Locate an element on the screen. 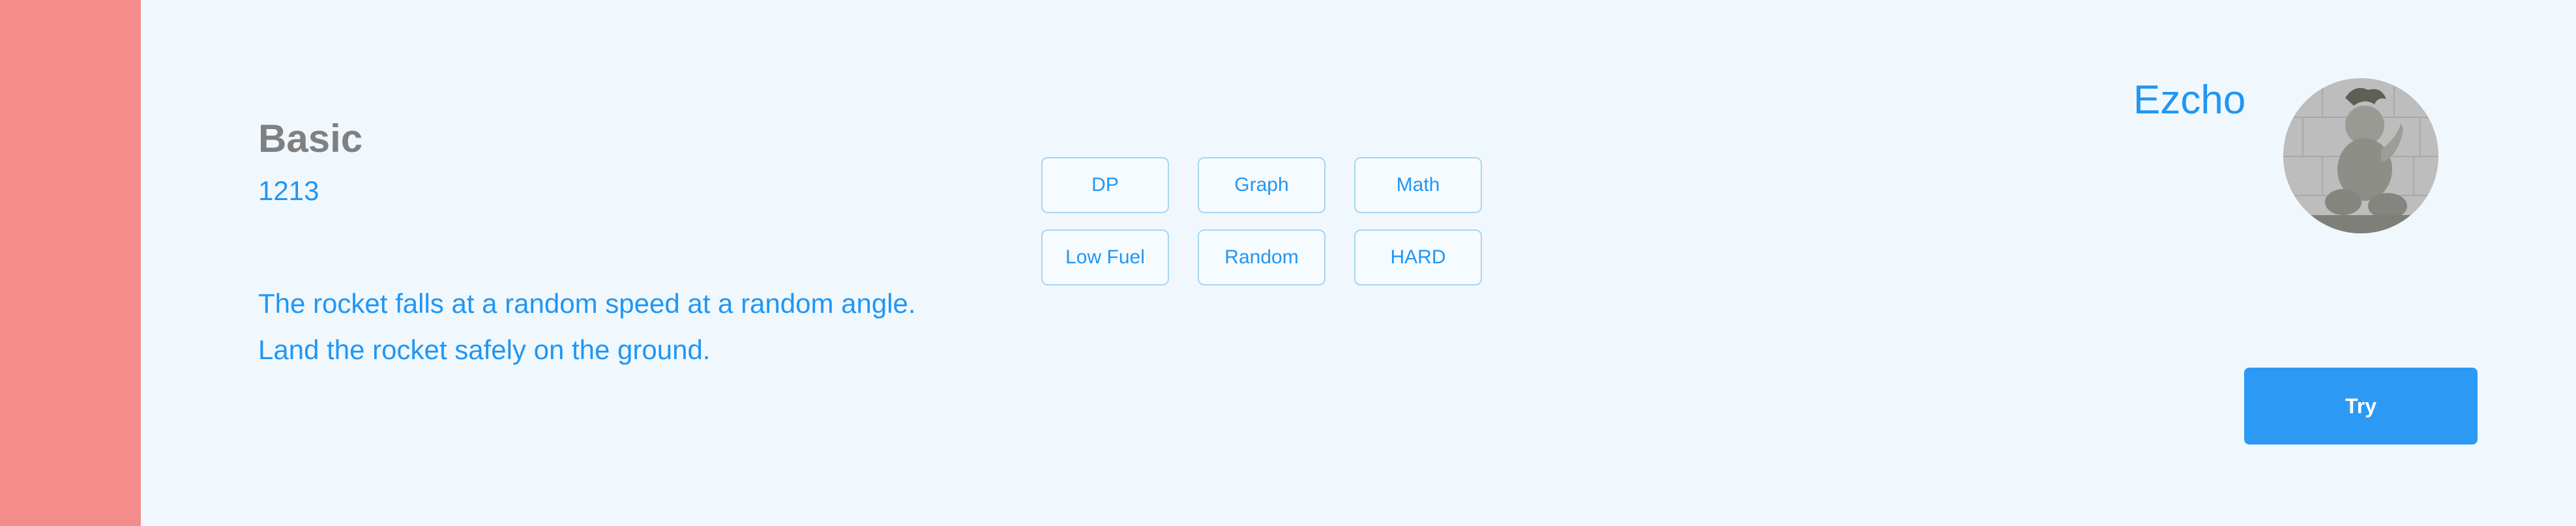  description-line: Land the rocket safely on the ground. is located at coordinates (484, 349).